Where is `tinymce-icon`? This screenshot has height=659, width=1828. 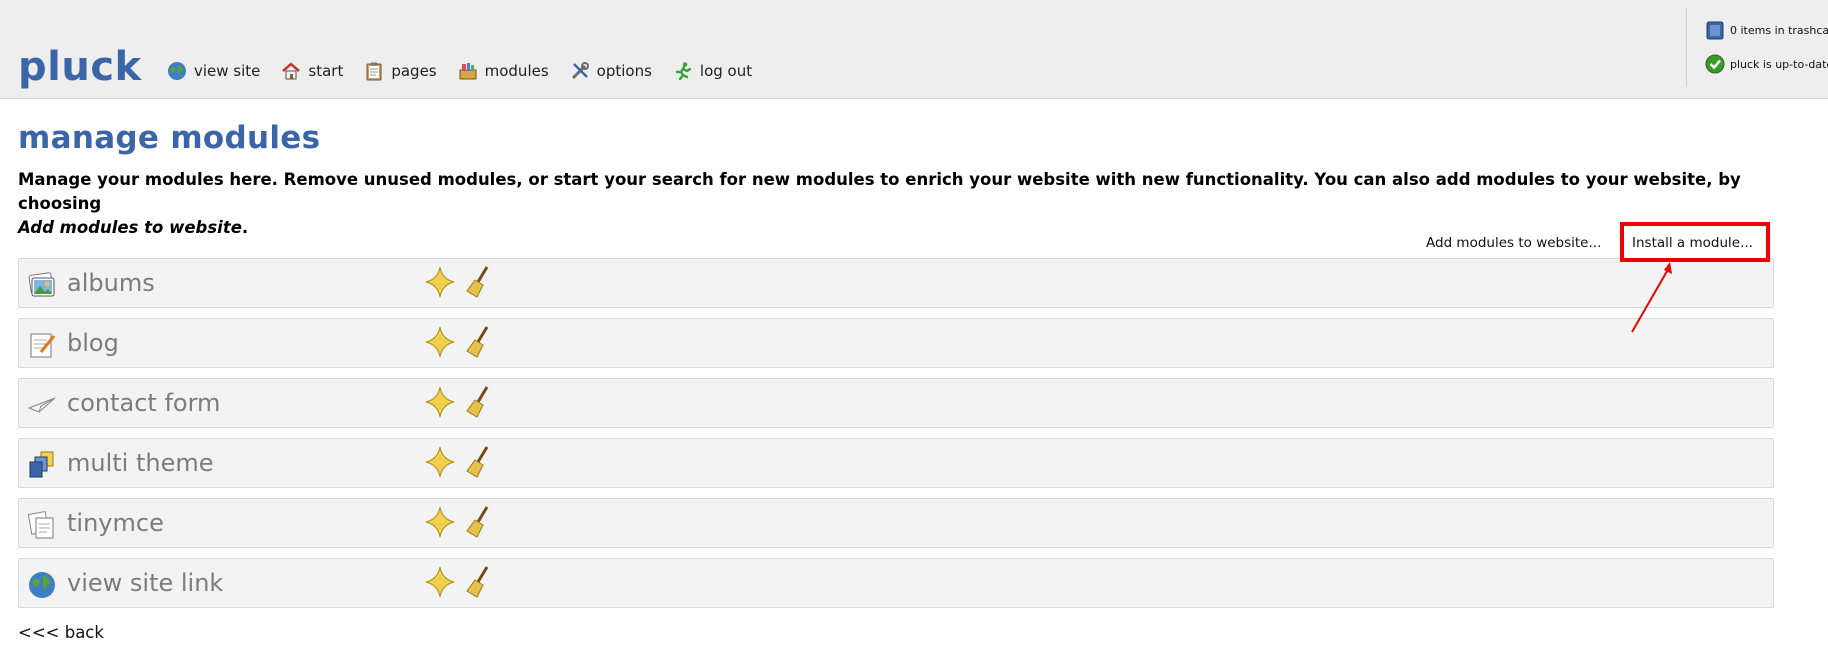
tinymce-icon is located at coordinates (42, 525).